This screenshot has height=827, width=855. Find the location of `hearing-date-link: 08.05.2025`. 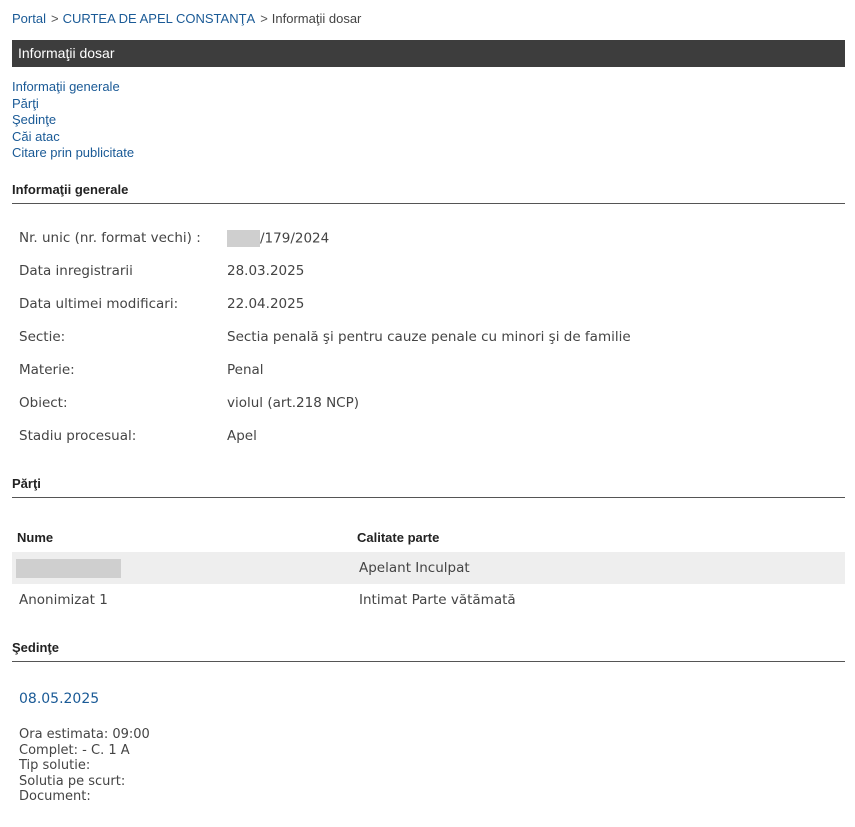

hearing-date-link: 08.05.2025 is located at coordinates (59, 699).